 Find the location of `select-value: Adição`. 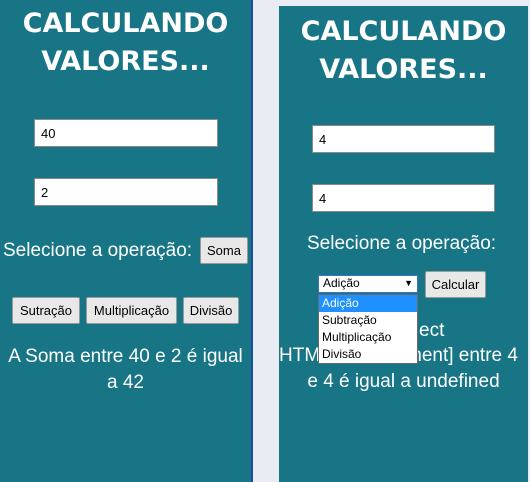

select-value: Adição is located at coordinates (341, 283).